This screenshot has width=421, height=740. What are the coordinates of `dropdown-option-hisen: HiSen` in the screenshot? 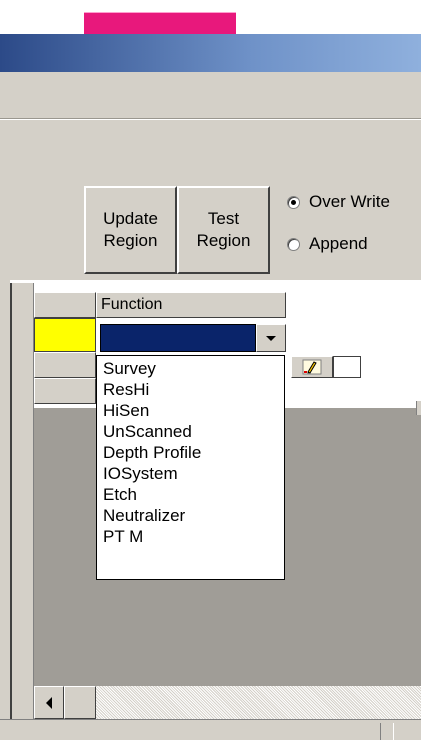 It's located at (193, 410).